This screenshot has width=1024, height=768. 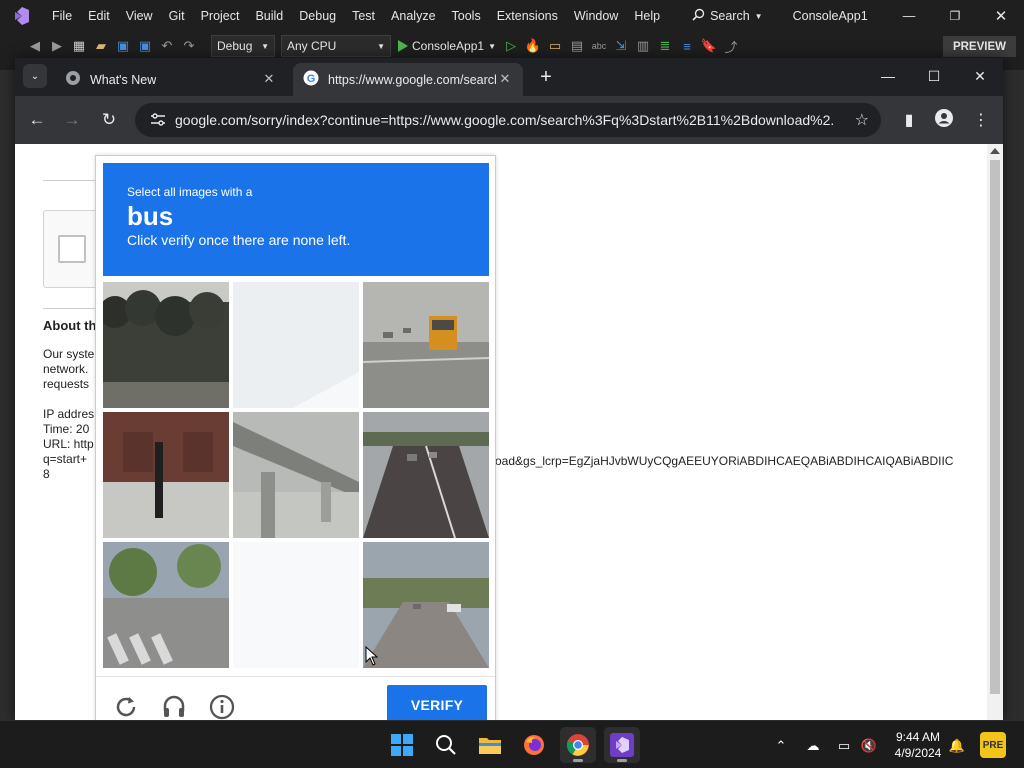 What do you see at coordinates (533, 46) in the screenshot?
I see `hot-reload-icon: 🔥` at bounding box center [533, 46].